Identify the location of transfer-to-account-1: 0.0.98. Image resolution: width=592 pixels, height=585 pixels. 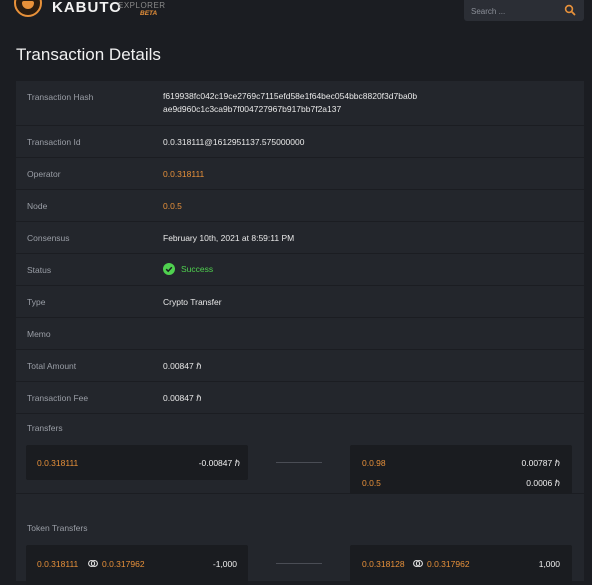
(374, 463).